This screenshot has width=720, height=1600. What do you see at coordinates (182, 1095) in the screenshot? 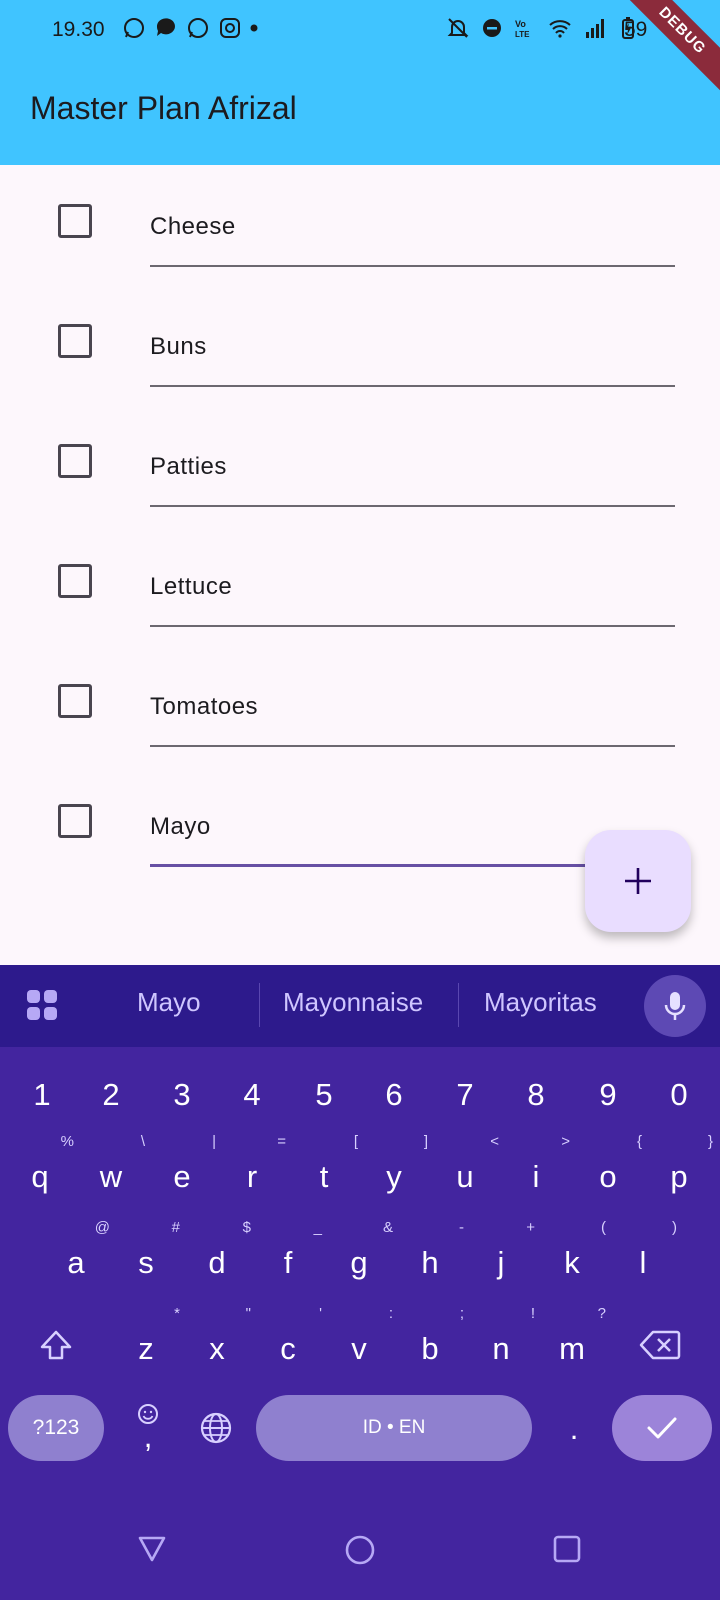
I see `key-3: 3` at bounding box center [182, 1095].